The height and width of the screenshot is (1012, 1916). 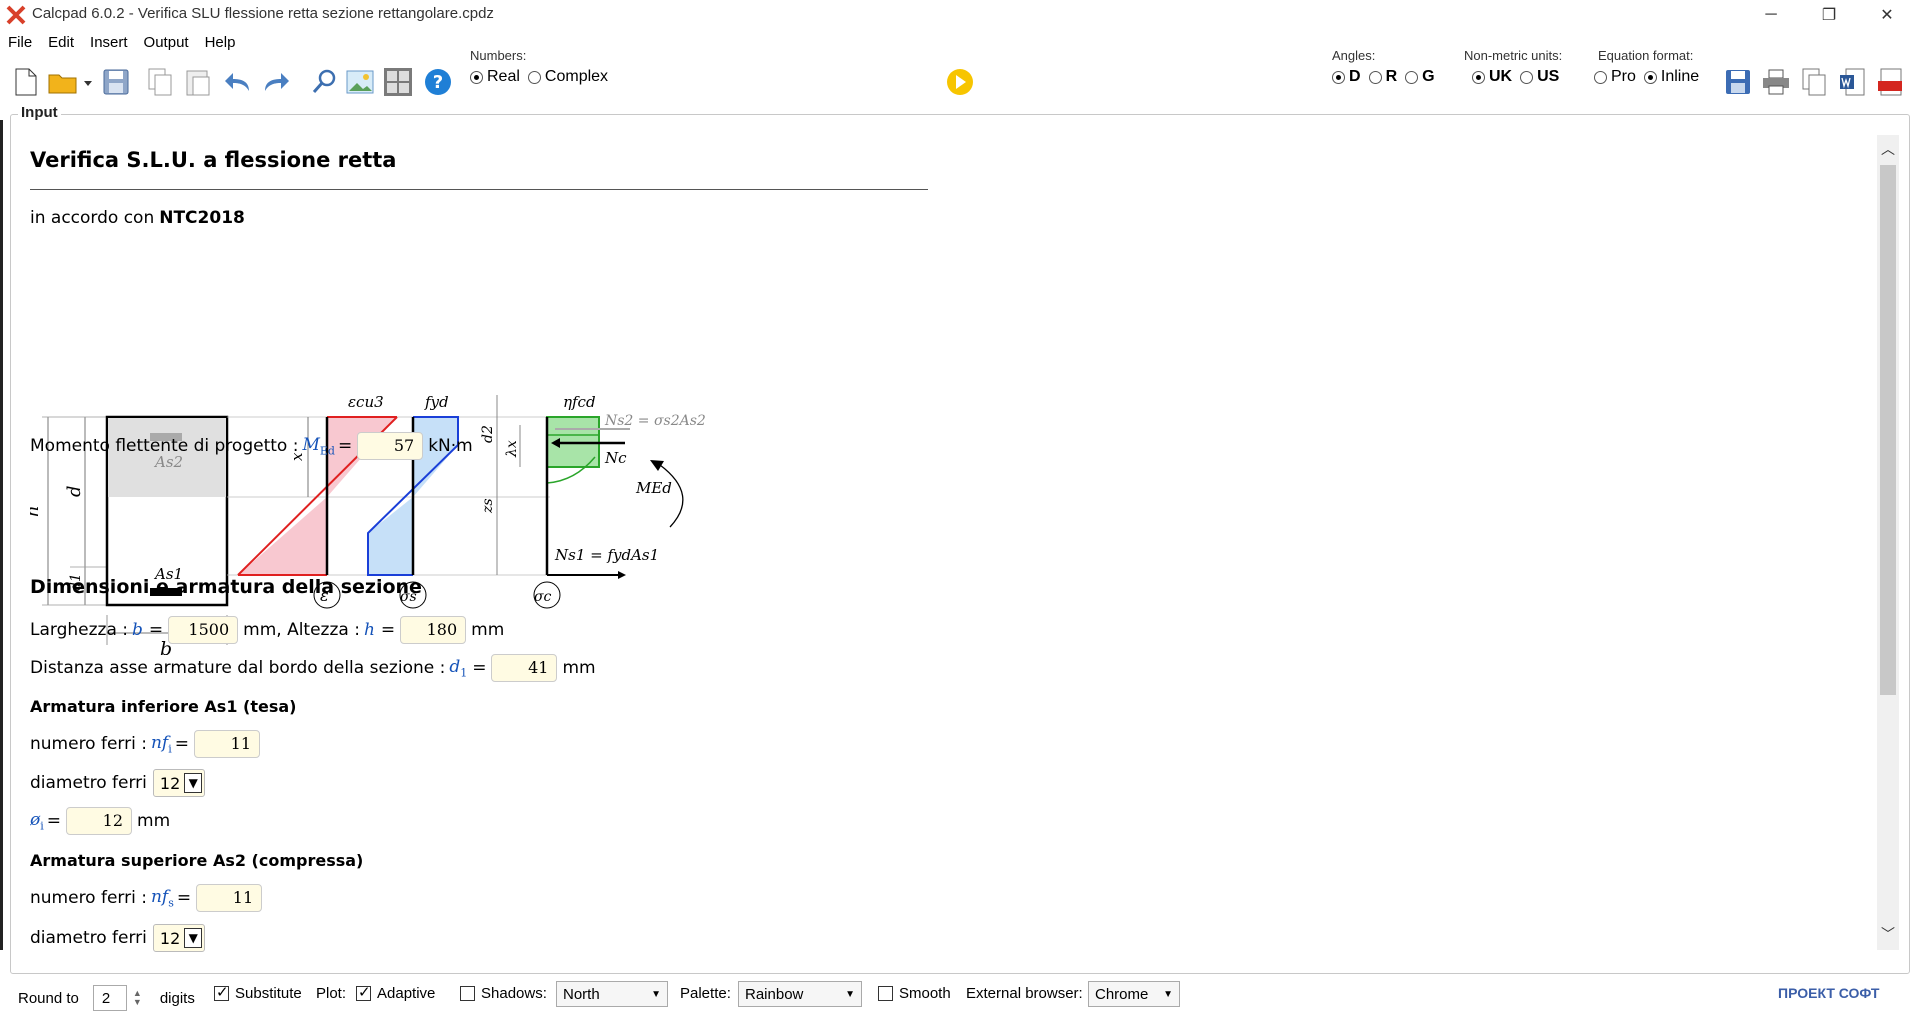 What do you see at coordinates (606, 555) in the screenshot?
I see `ns1-label: Ns1 = fydAs1` at bounding box center [606, 555].